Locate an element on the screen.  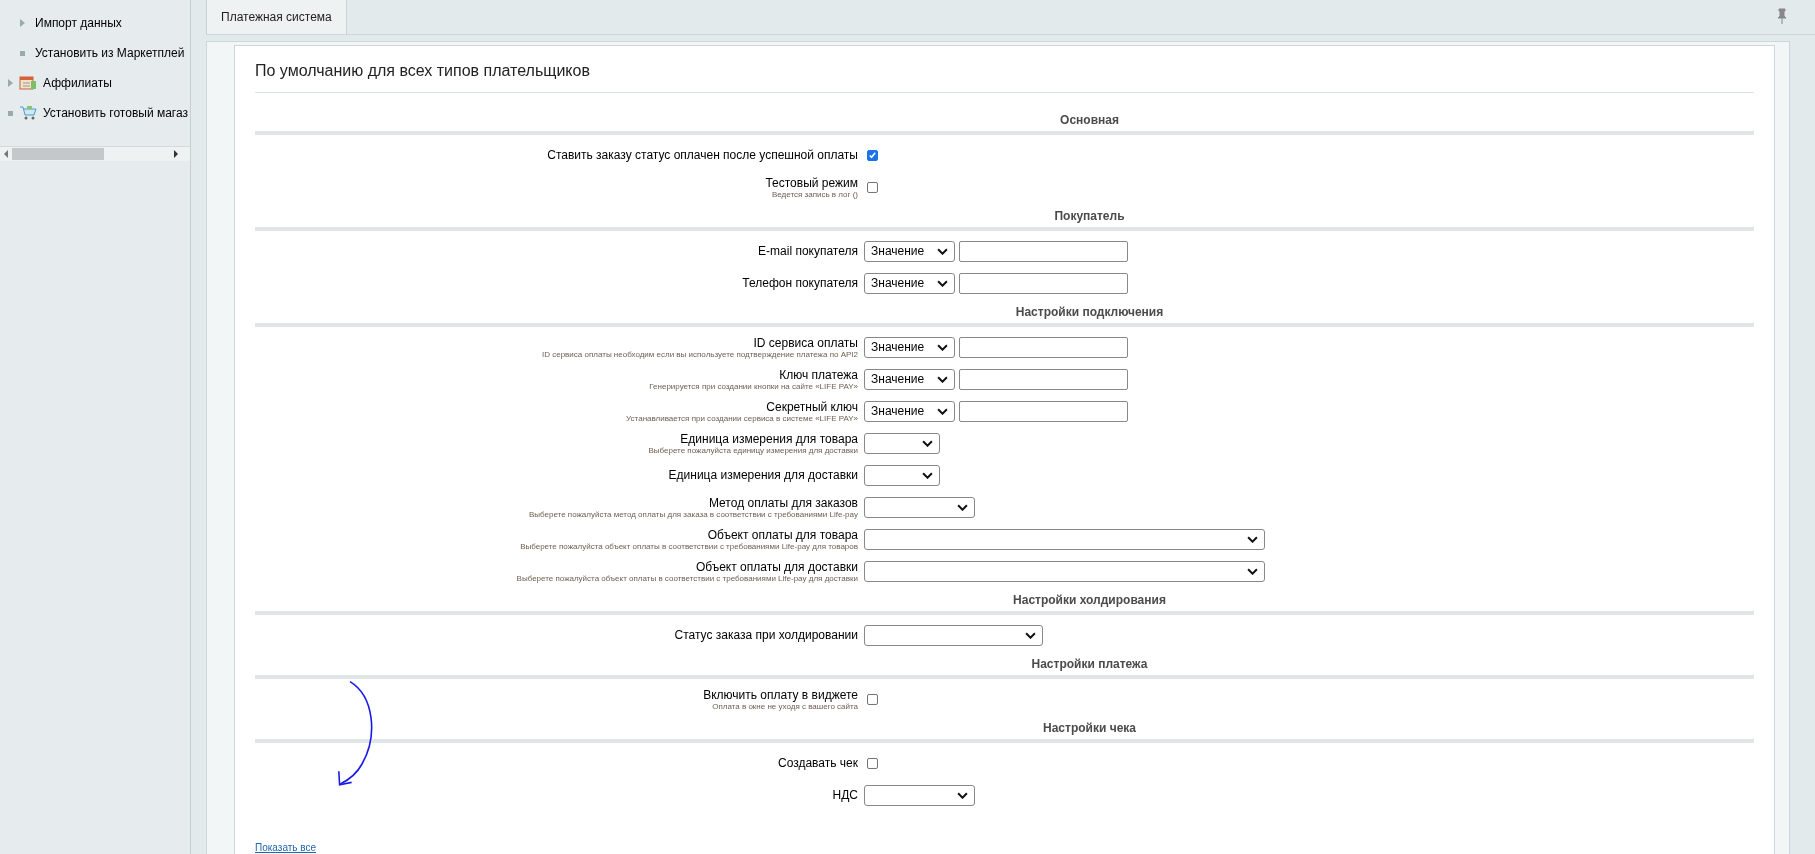
field-label: Единица измерения для доставки is located at coordinates (763, 475).